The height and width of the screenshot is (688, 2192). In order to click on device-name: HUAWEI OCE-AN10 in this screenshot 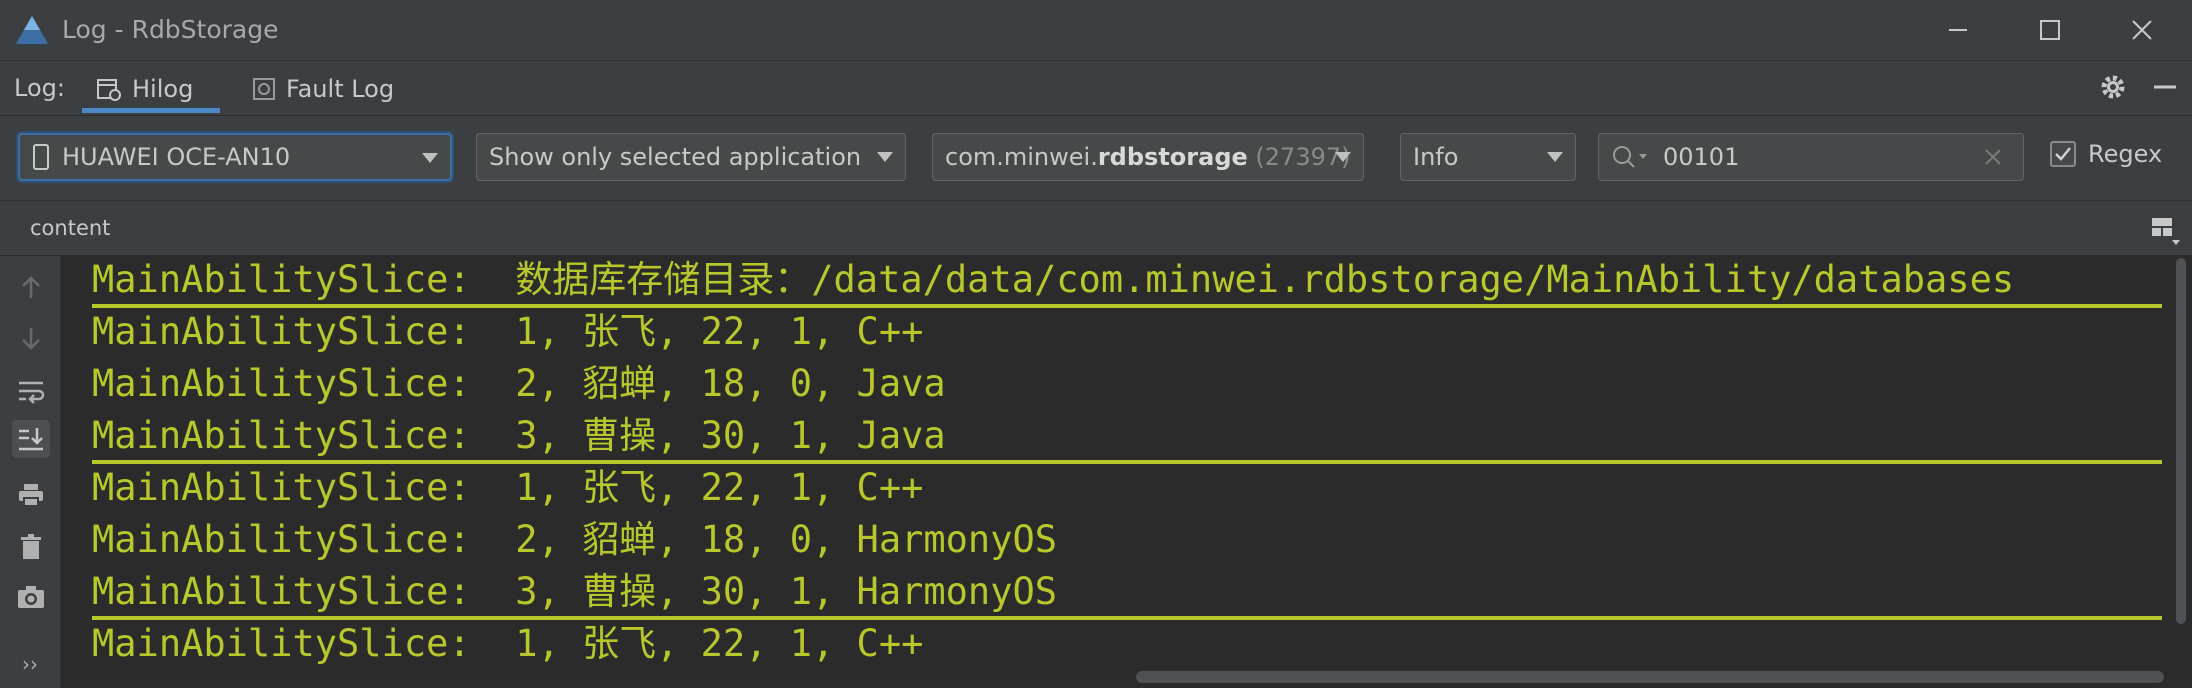, I will do `click(176, 157)`.